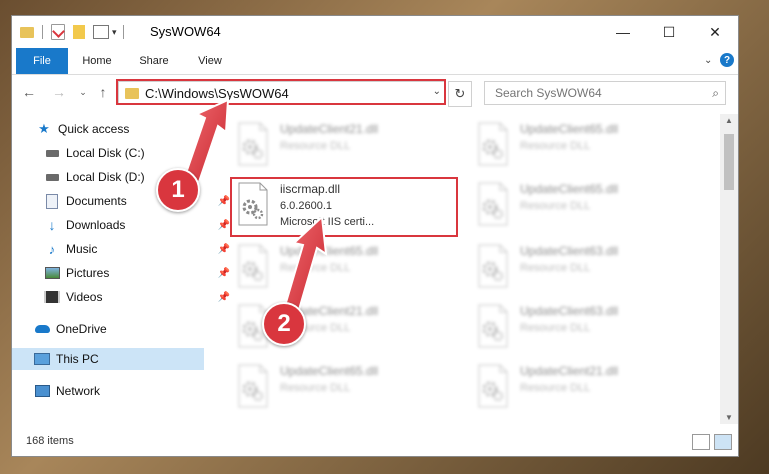  I want to click on address-row: ← → ⌄ ↑ C:\Windows\SysWOW64 ⌄ ↻ ⌕, so click(375, 93).